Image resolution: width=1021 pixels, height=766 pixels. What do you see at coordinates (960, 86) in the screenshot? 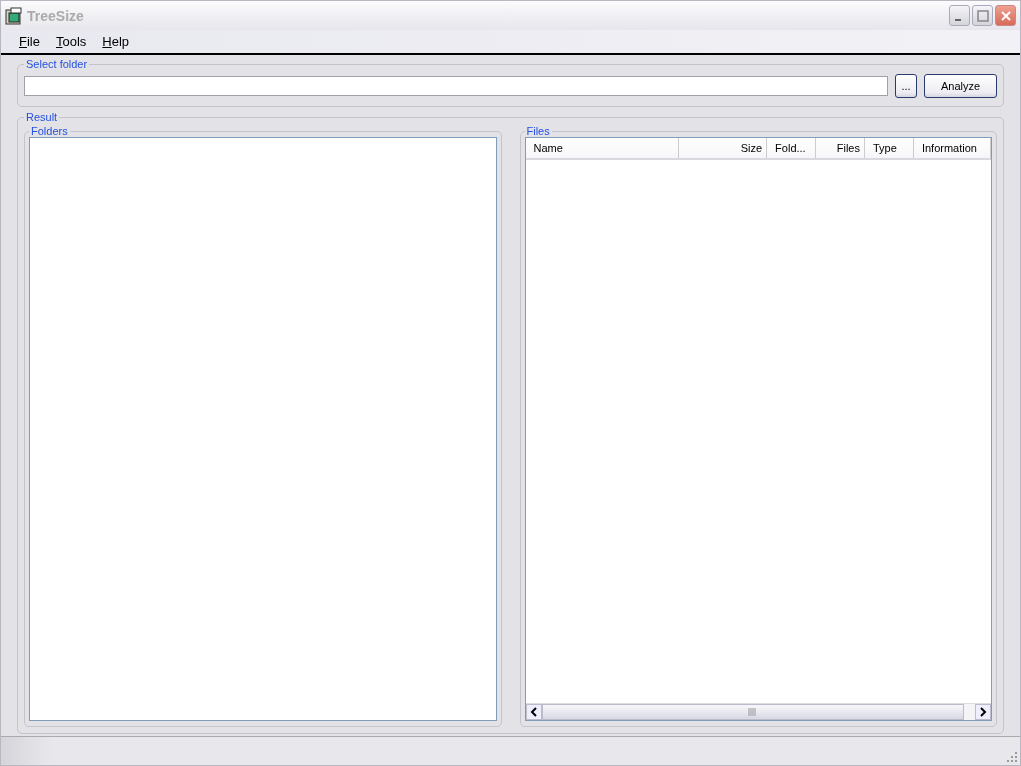
I see `analyze-button: Analyze` at bounding box center [960, 86].